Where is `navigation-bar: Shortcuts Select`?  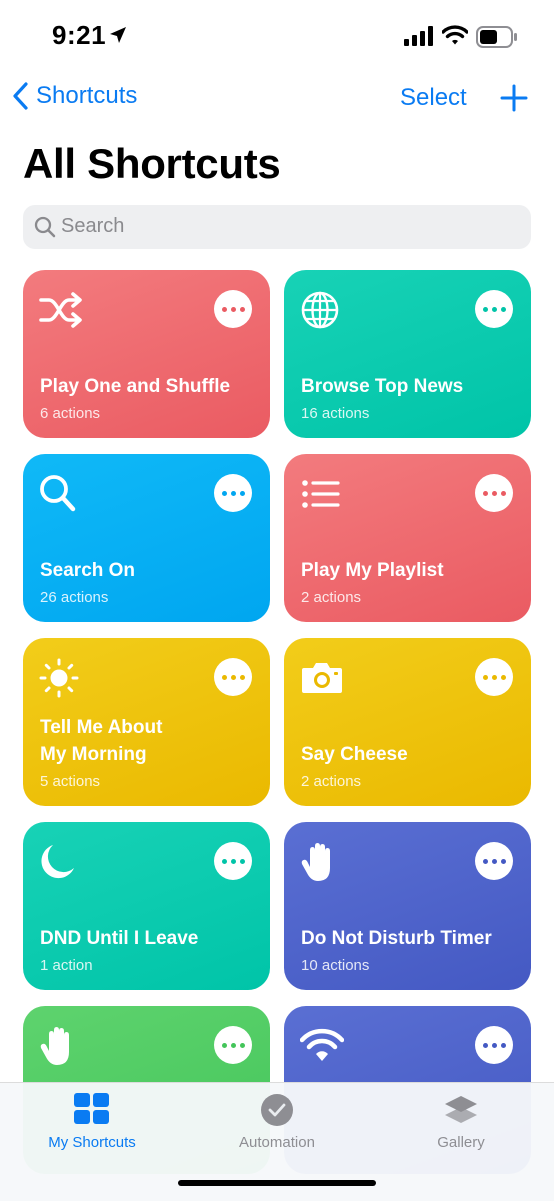 navigation-bar: Shortcuts Select is located at coordinates (277, 100).